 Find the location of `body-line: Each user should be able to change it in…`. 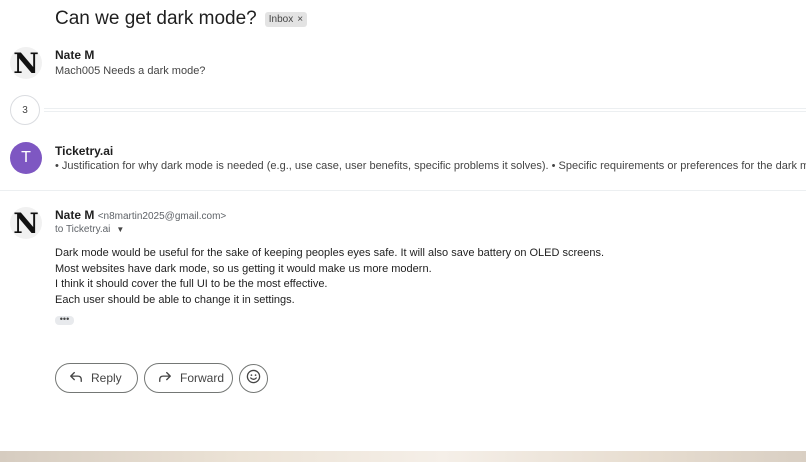

body-line: Each user should be able to change it in… is located at coordinates (175, 299).